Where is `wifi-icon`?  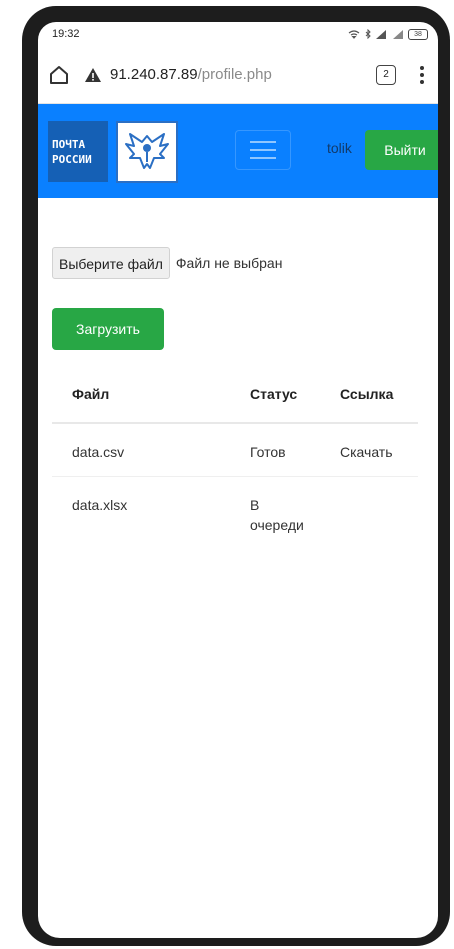 wifi-icon is located at coordinates (354, 34).